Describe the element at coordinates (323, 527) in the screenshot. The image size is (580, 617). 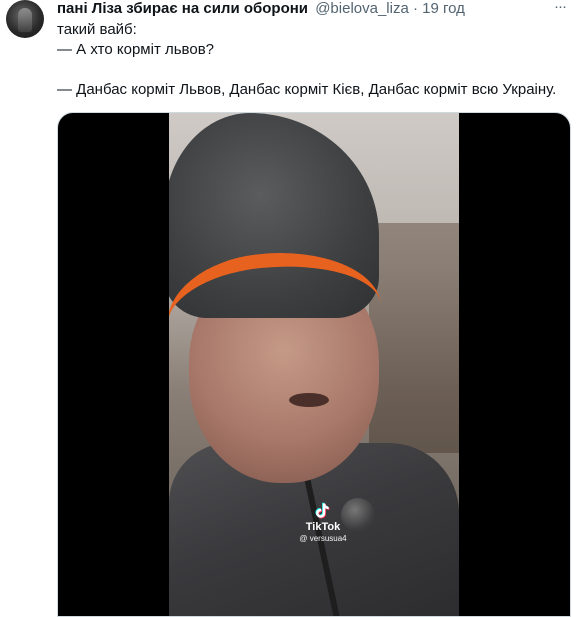
I see `tiktok-brand-label: TikTok` at that location.